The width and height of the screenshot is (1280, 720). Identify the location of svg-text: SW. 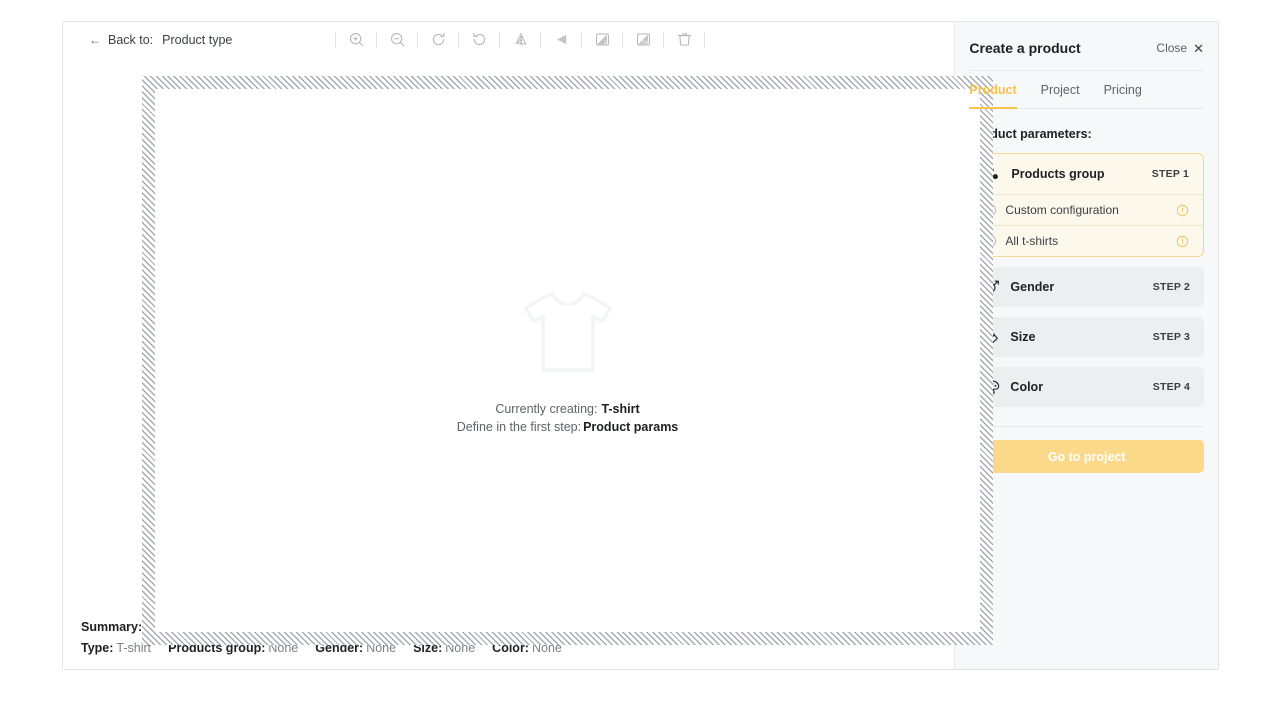
(645, 41).